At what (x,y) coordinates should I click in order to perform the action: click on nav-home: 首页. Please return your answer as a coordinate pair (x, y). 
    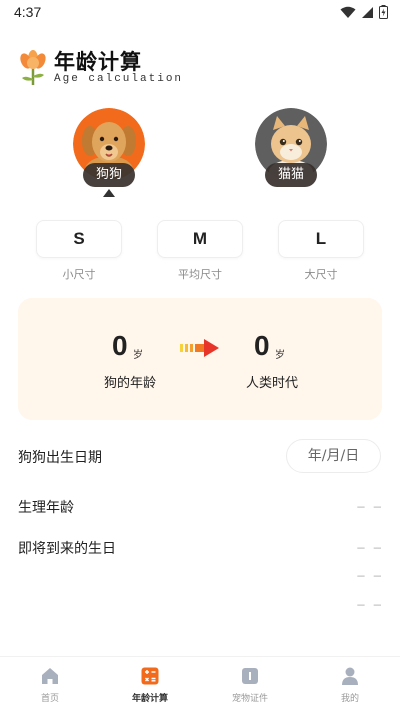
    Looking at the image, I should click on (50, 684).